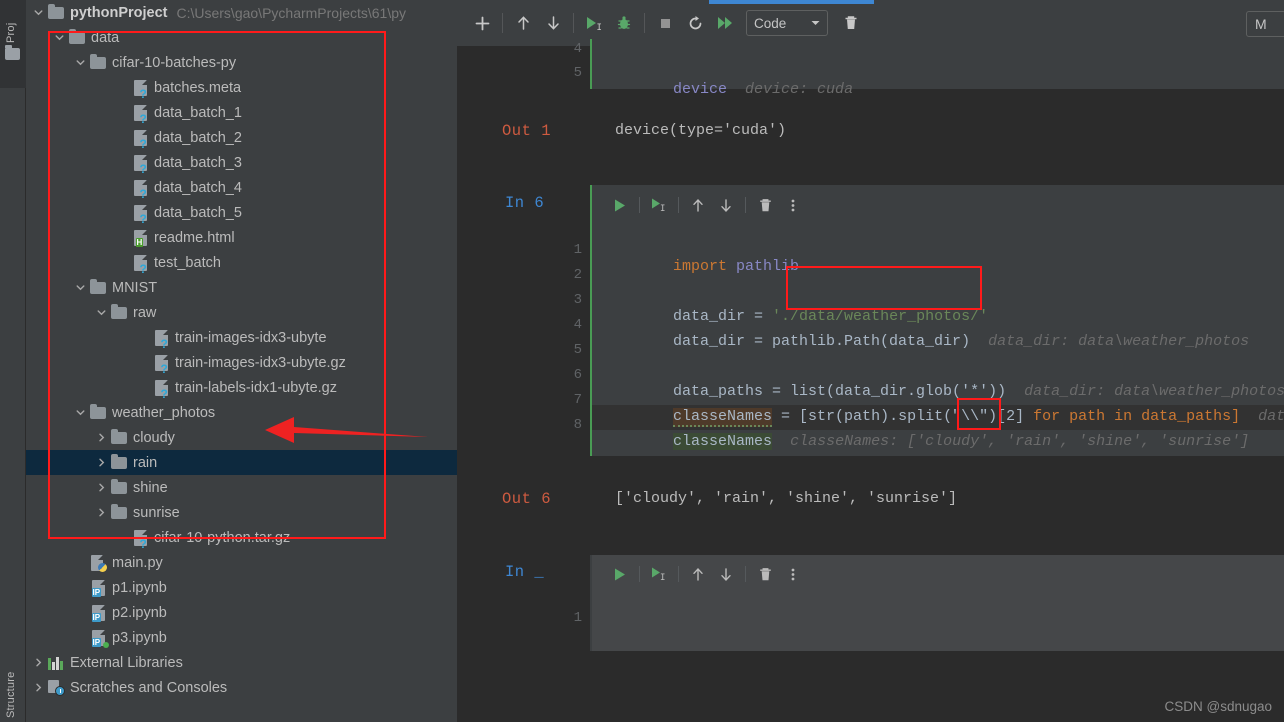  I want to click on code-line-5: device device: cuda, so click(727, 89).